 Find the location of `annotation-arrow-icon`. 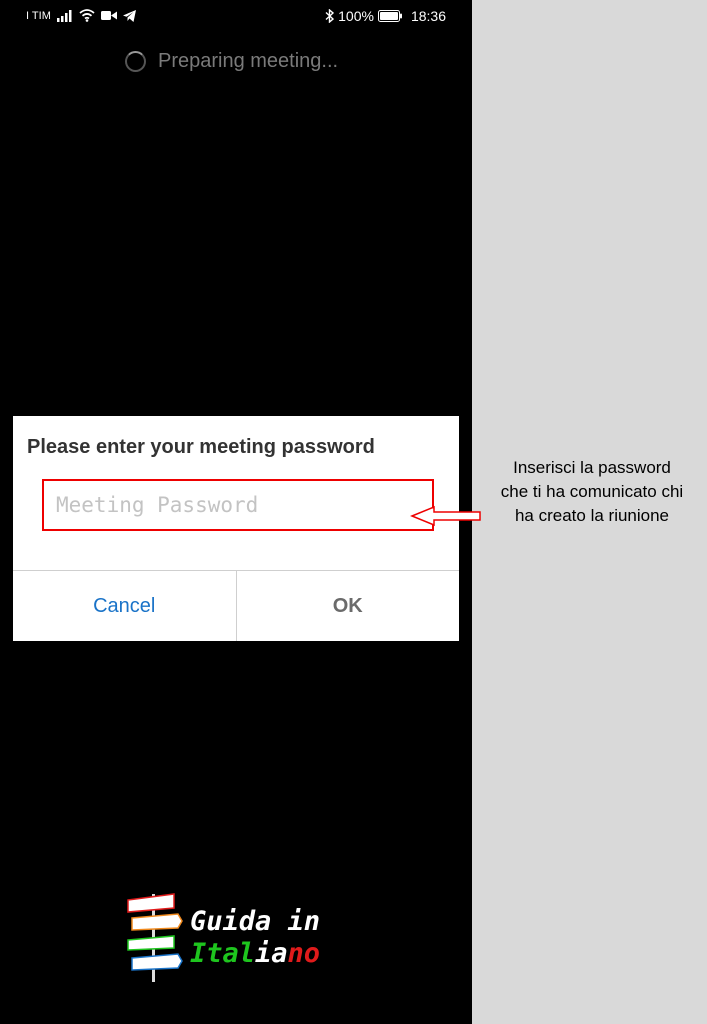

annotation-arrow-icon is located at coordinates (445, 516).